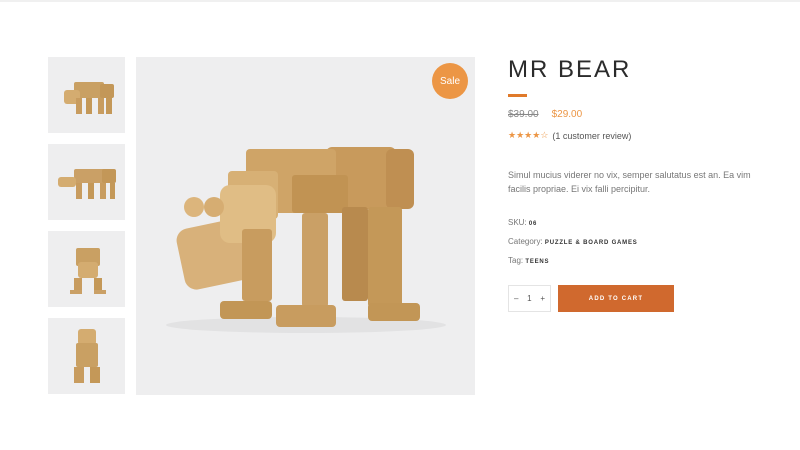 Image resolution: width=800 pixels, height=450 pixels. What do you see at coordinates (400, 1) in the screenshot?
I see `top-divider` at bounding box center [400, 1].